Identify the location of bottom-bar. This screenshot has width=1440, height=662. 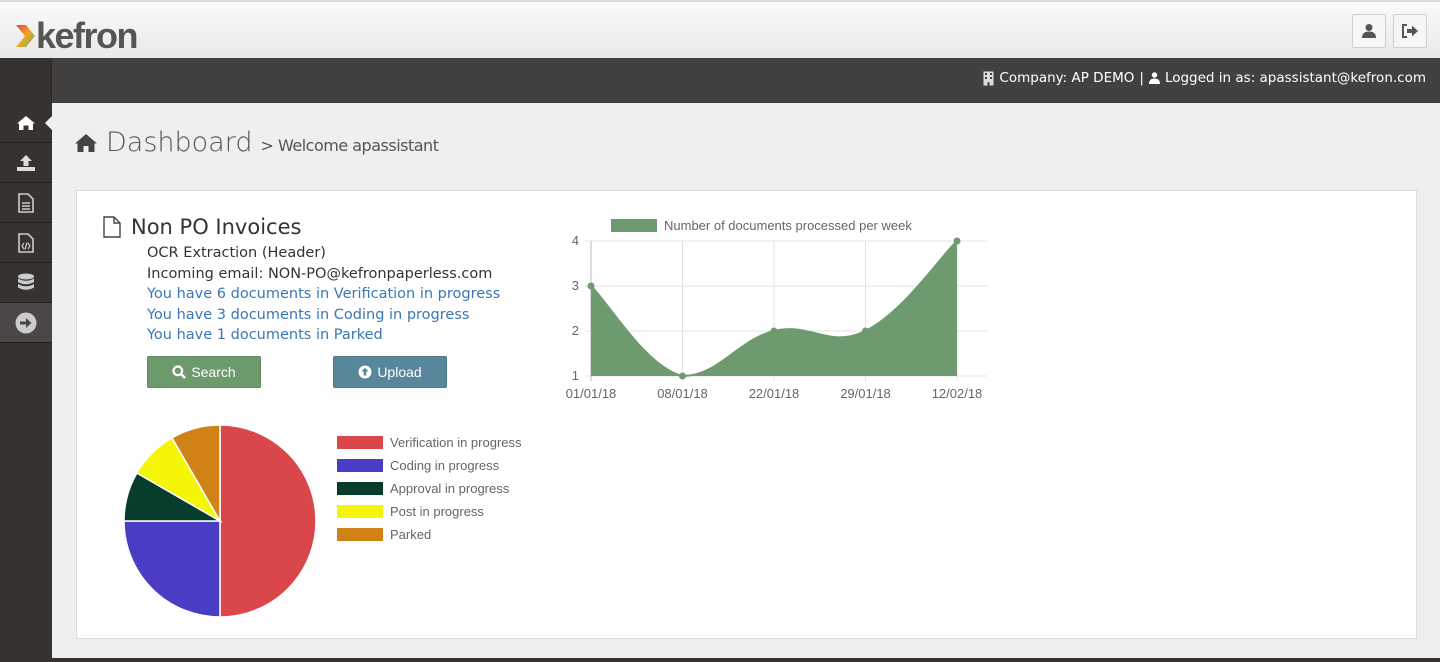
(746, 660).